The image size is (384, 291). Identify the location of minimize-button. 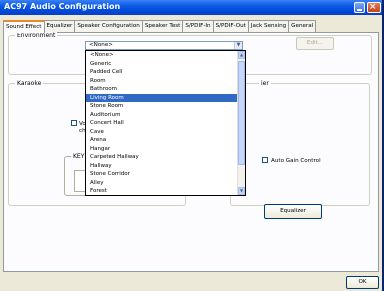
(359, 7).